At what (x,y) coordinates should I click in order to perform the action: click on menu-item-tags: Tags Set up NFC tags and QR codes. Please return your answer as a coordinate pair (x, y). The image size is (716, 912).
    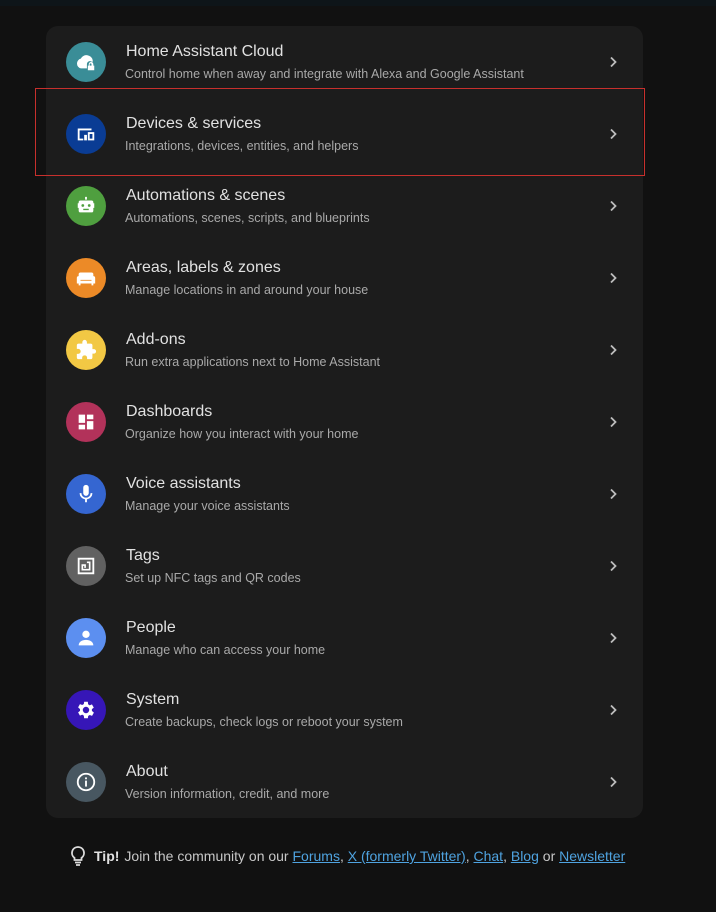
    Looking at the image, I should click on (344, 566).